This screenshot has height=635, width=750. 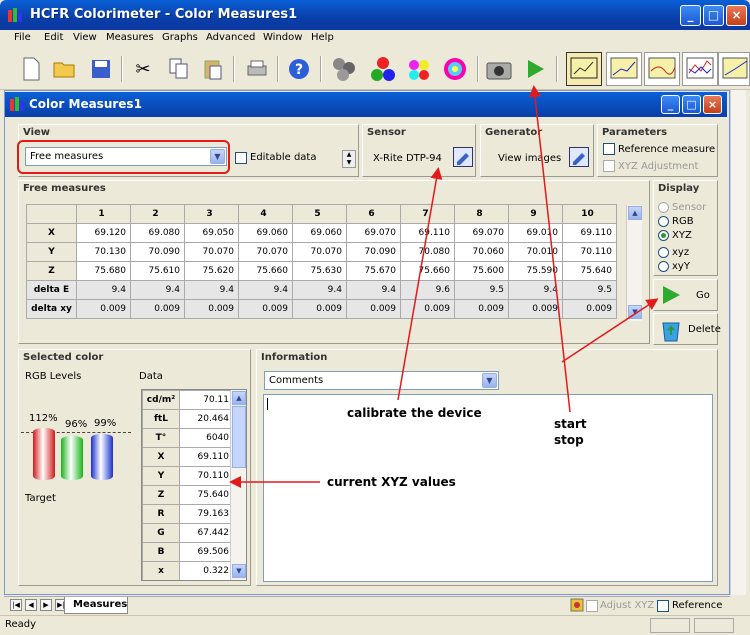 I want to click on data-row: ftL 20.464, so click(x=187, y=419).